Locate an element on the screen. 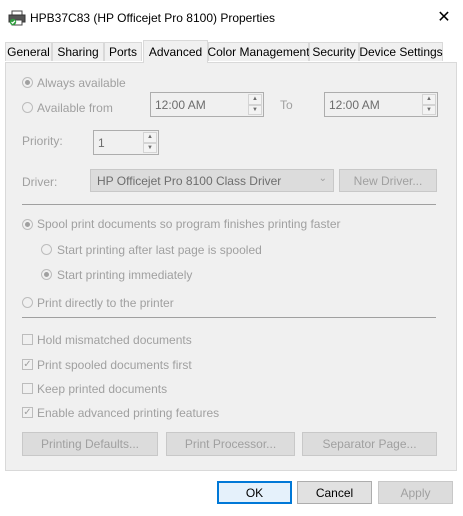 This screenshot has height=516, width=463. priority-spinner: ▲ ▼ is located at coordinates (150, 142).